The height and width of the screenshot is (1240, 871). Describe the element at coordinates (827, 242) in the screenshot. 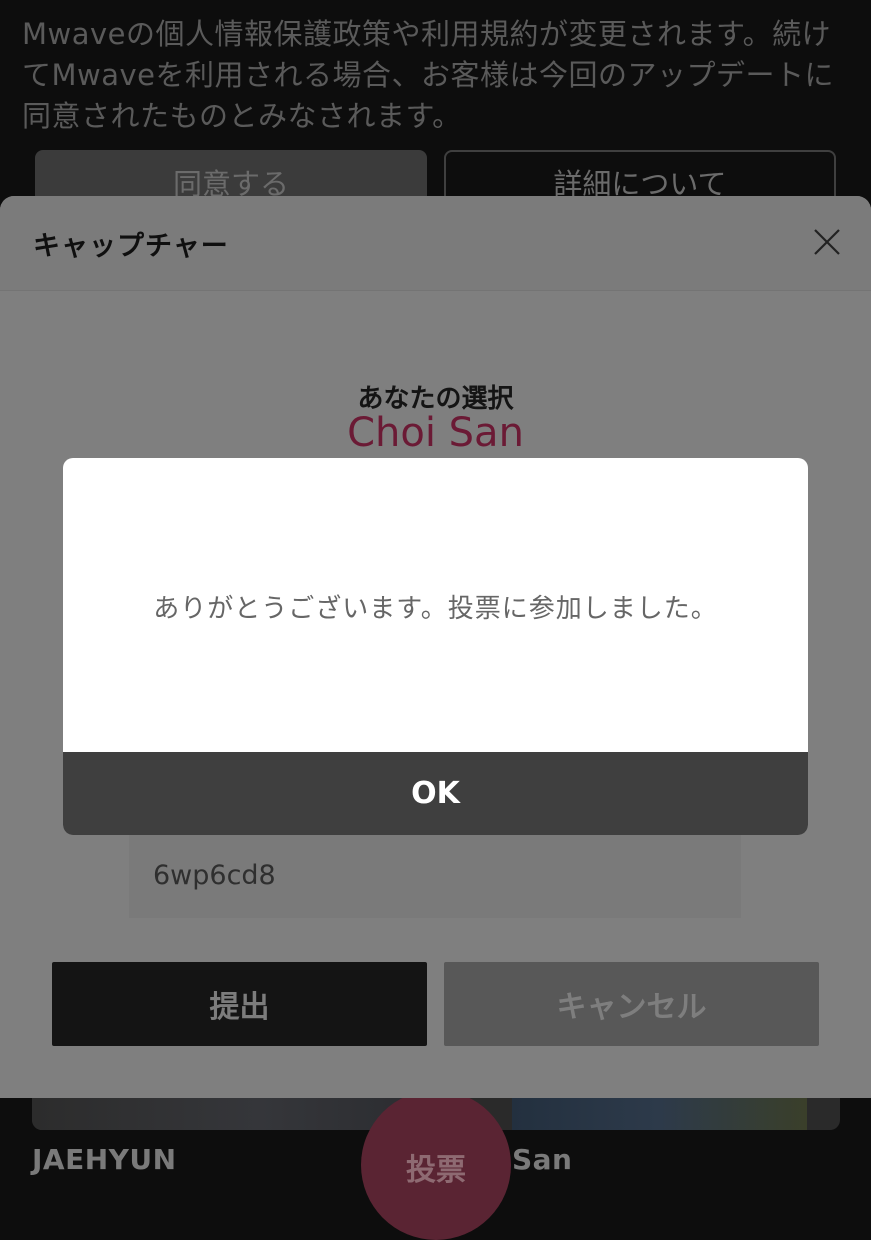

I see `close-icon` at that location.